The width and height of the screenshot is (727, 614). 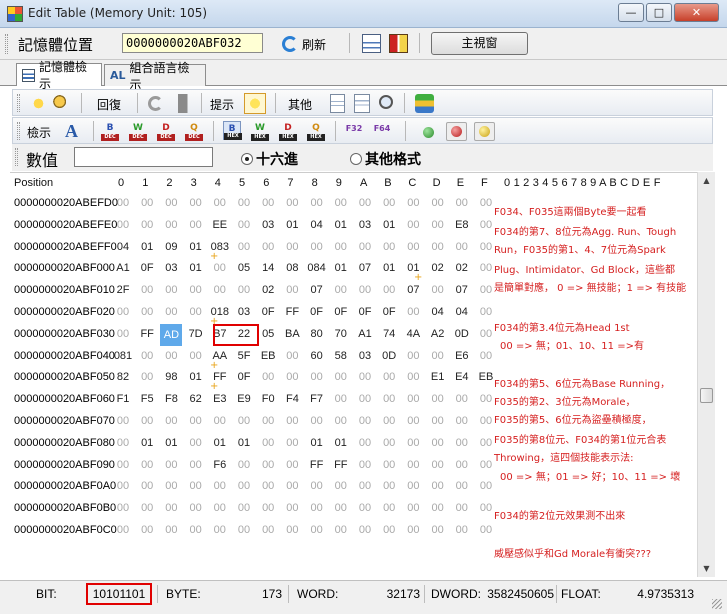 What do you see at coordinates (317, 356) in the screenshot?
I see `byte-cell: 60` at bounding box center [317, 356].